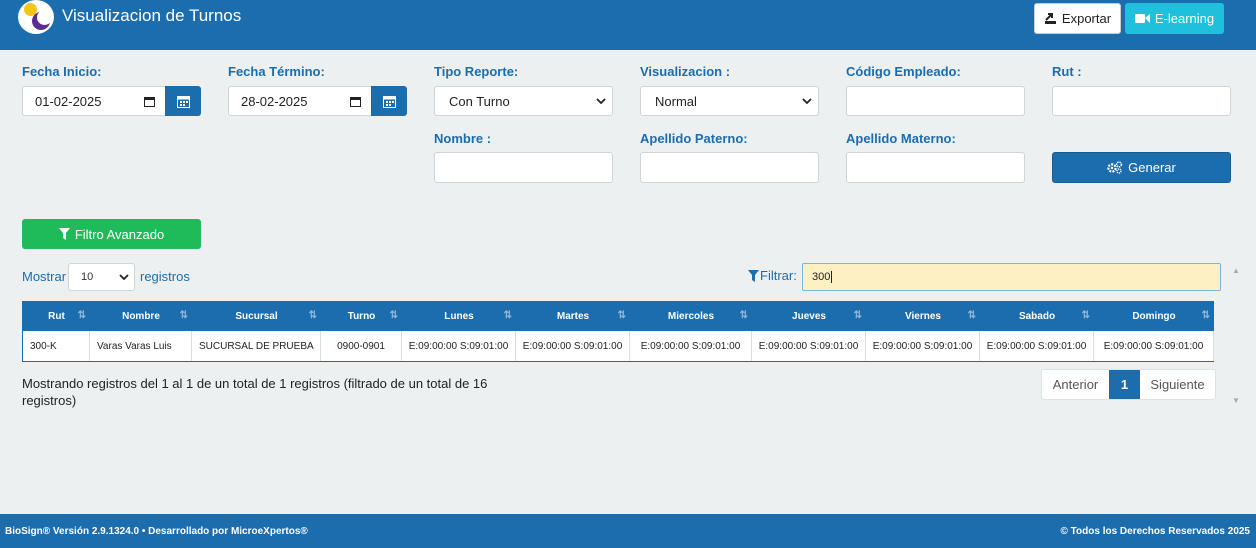 The image size is (1256, 548). I want to click on pager-page-1: 1, so click(1124, 384).